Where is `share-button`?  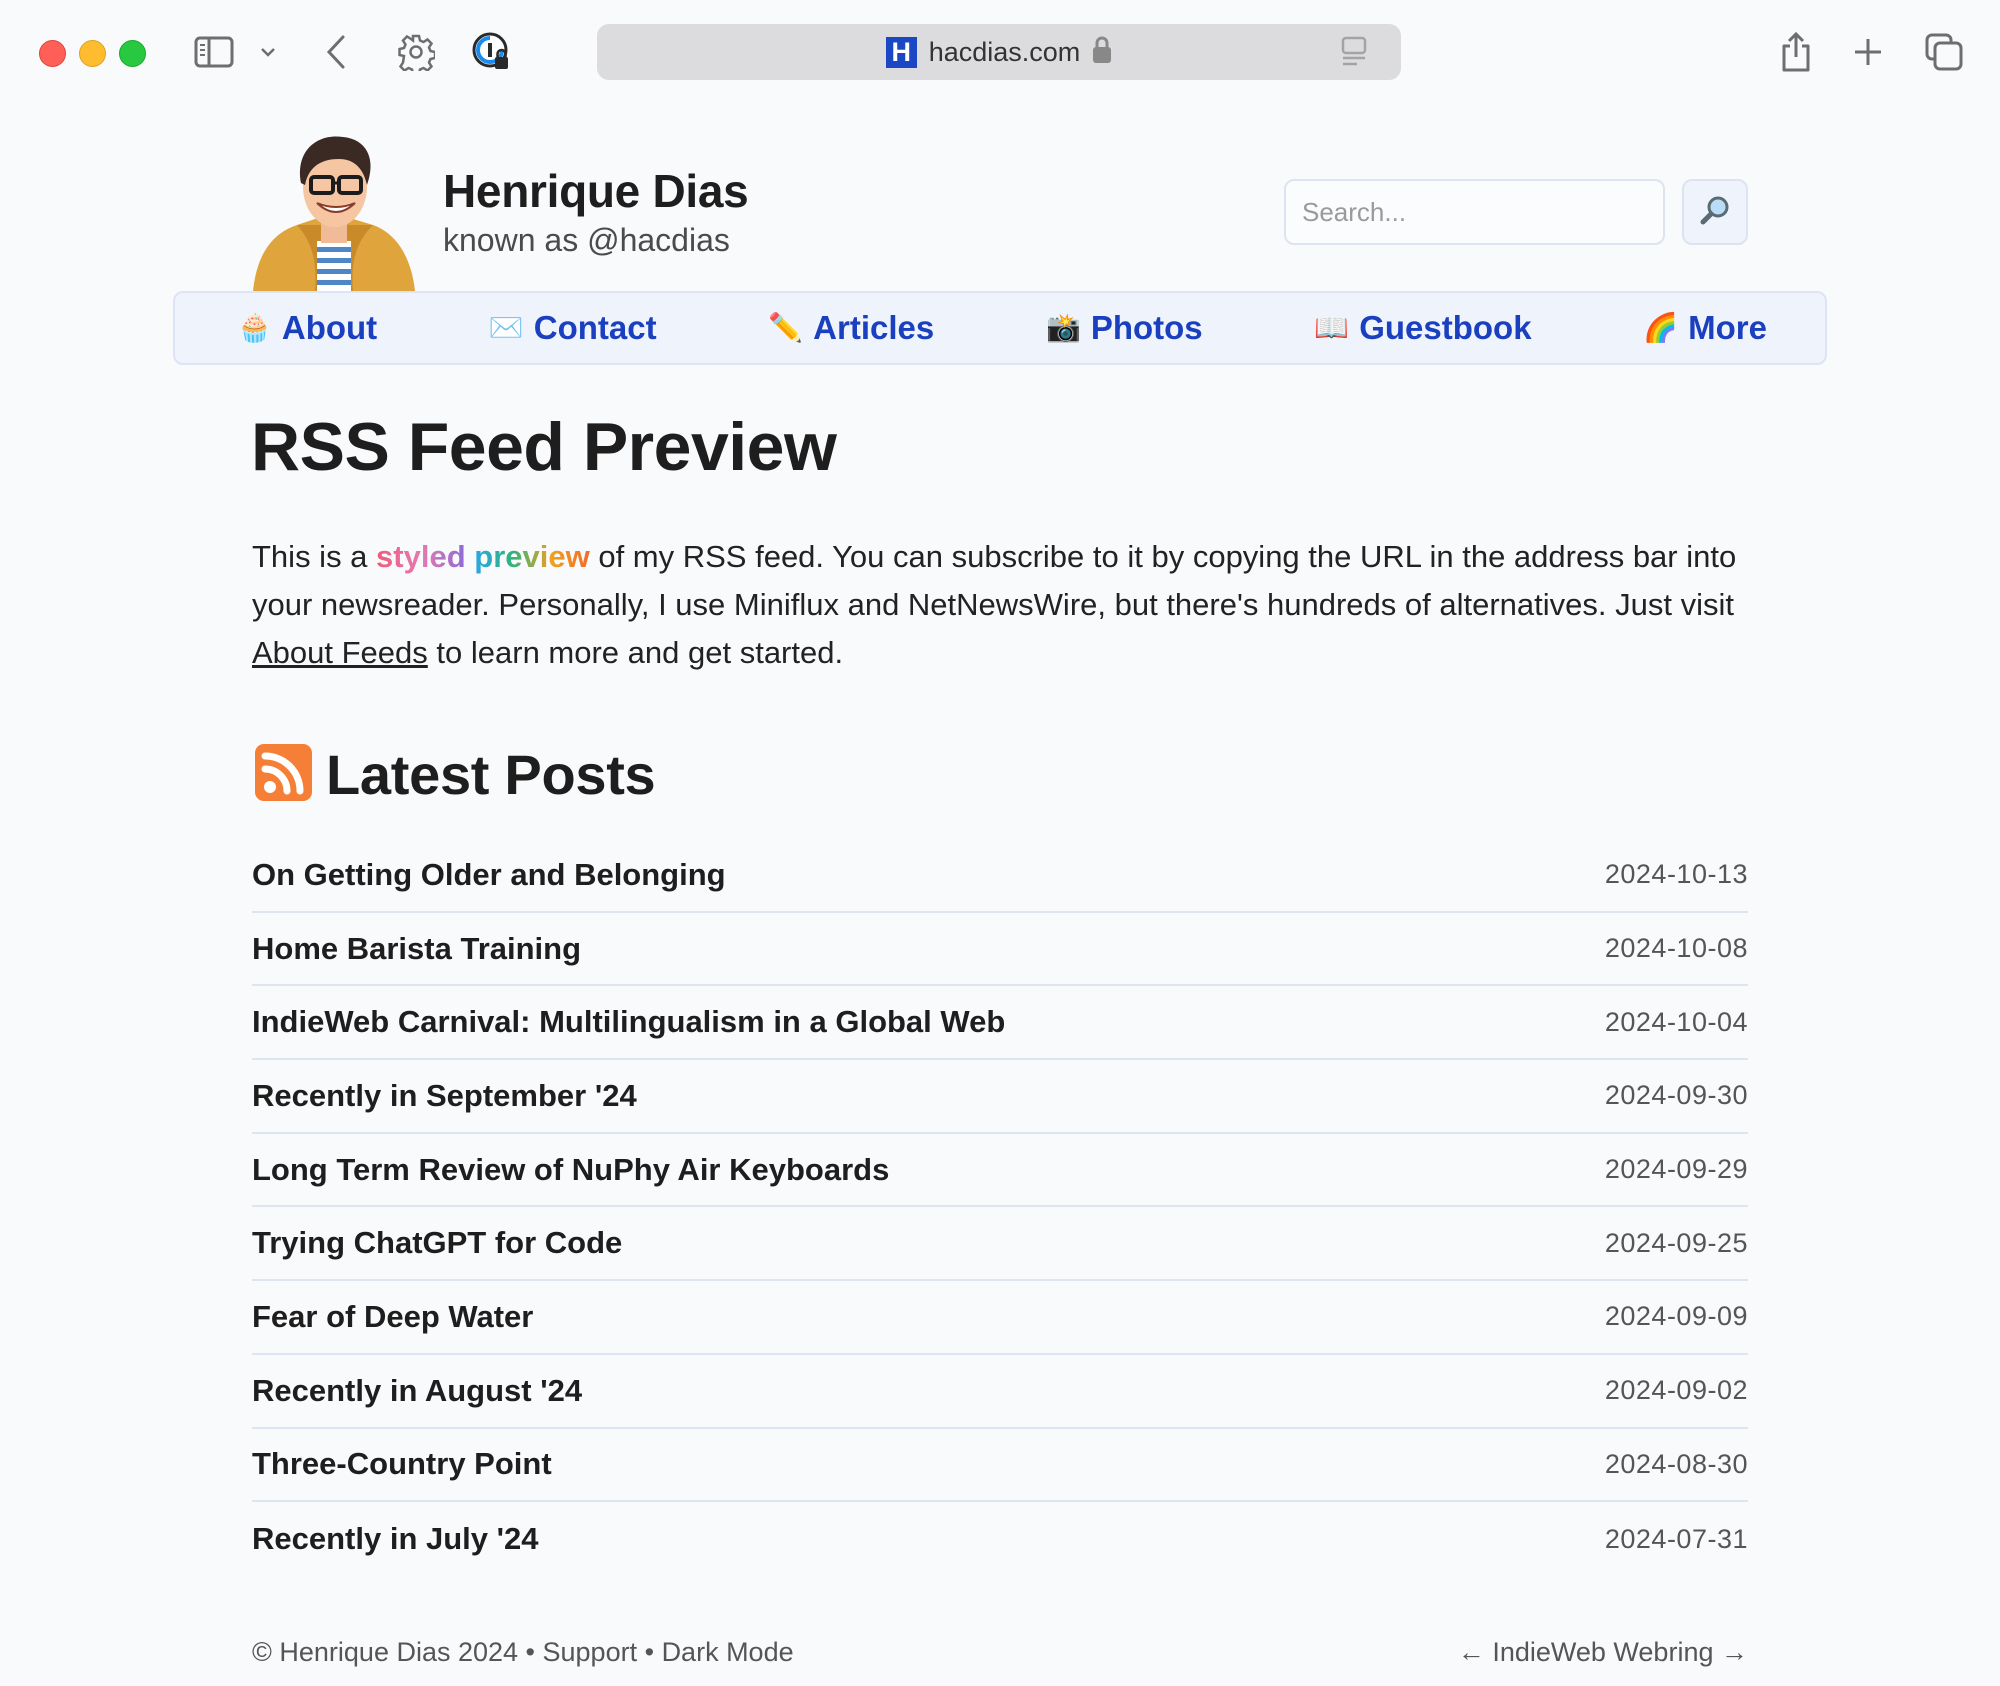 share-button is located at coordinates (1796, 52).